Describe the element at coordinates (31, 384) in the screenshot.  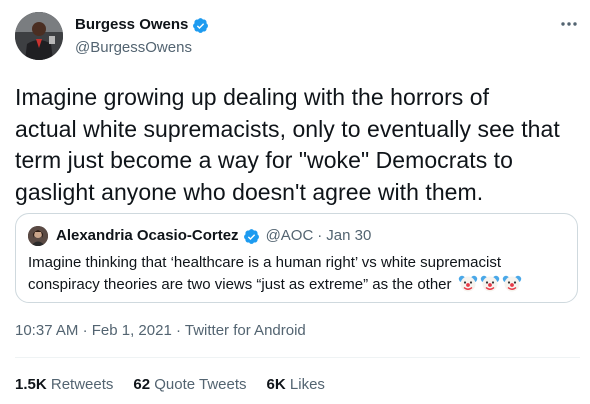
I see `retweets-count: 1.5K` at that location.